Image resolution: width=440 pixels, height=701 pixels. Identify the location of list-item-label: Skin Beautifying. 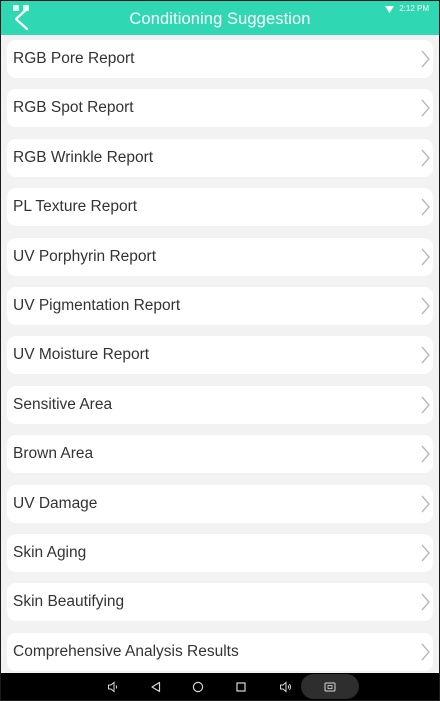
(69, 602).